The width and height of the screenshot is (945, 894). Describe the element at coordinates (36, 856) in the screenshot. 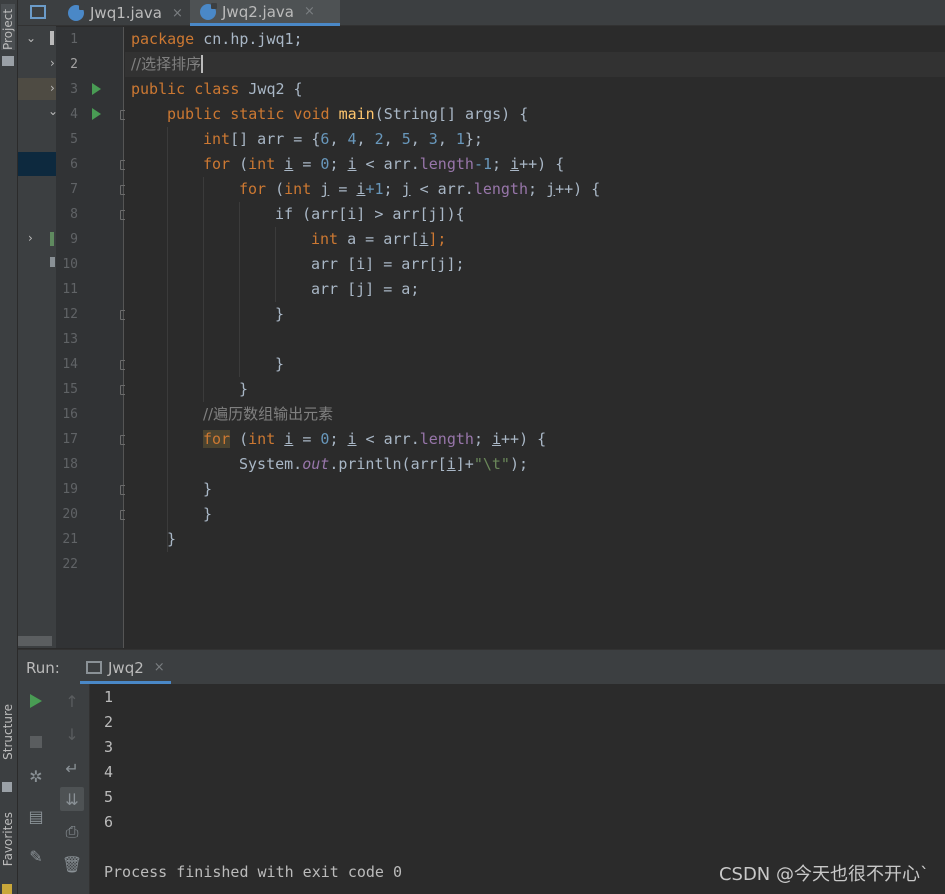

I see `pin-button: ✎` at that location.